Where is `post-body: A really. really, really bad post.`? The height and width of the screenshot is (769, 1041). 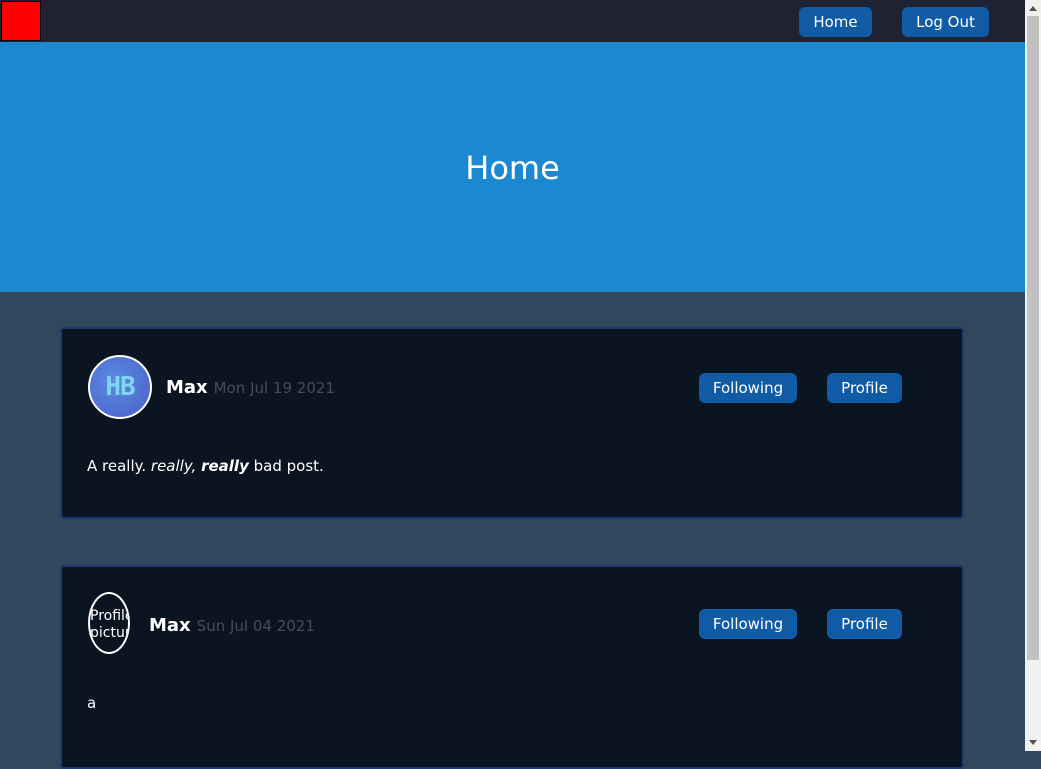
post-body: A really. really, really bad post. is located at coordinates (205, 466).